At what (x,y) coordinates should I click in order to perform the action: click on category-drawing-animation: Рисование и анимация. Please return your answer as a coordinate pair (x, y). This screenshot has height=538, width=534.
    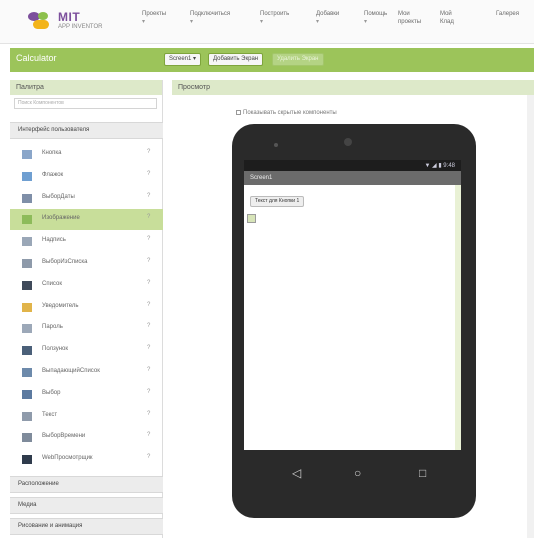
    Looking at the image, I should click on (86, 526).